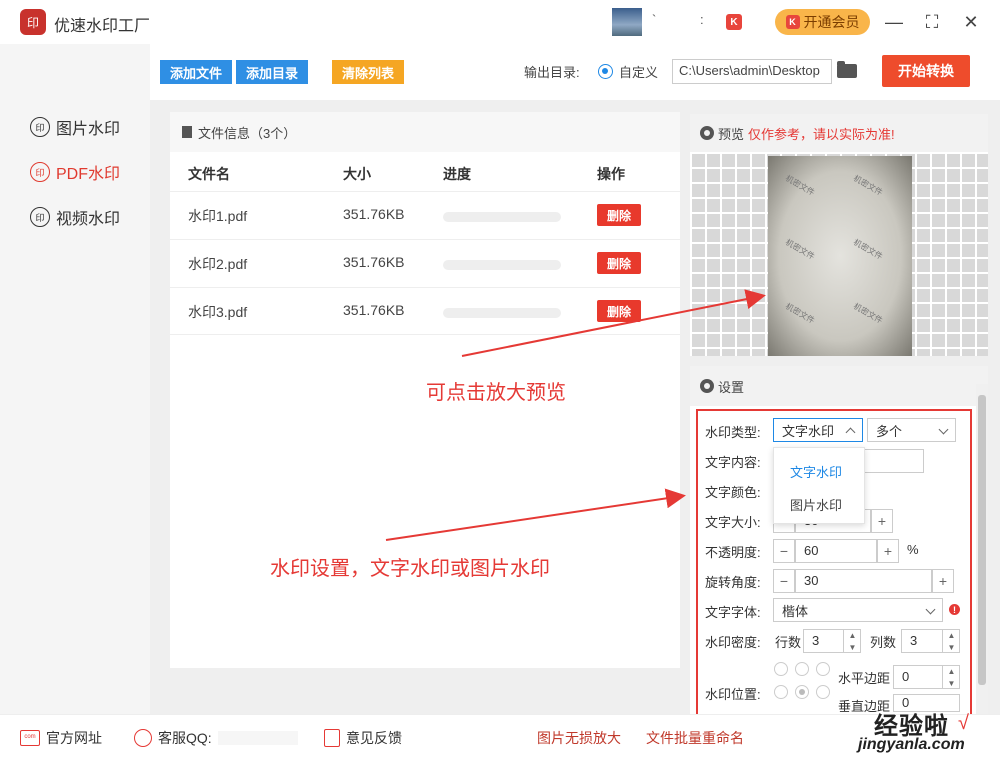  I want to click on qq-support: 客服QQ:, so click(216, 738).